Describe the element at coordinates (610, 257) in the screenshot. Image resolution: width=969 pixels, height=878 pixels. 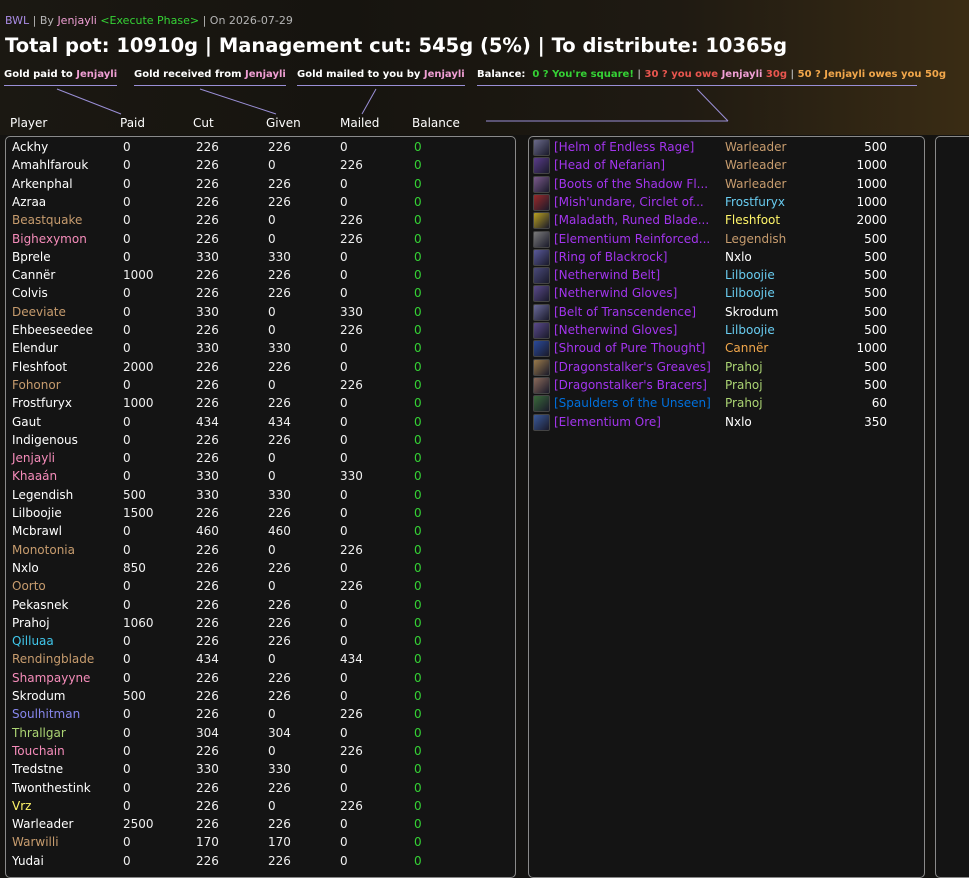
I see `item-link: [Ring of Blackrock]` at that location.